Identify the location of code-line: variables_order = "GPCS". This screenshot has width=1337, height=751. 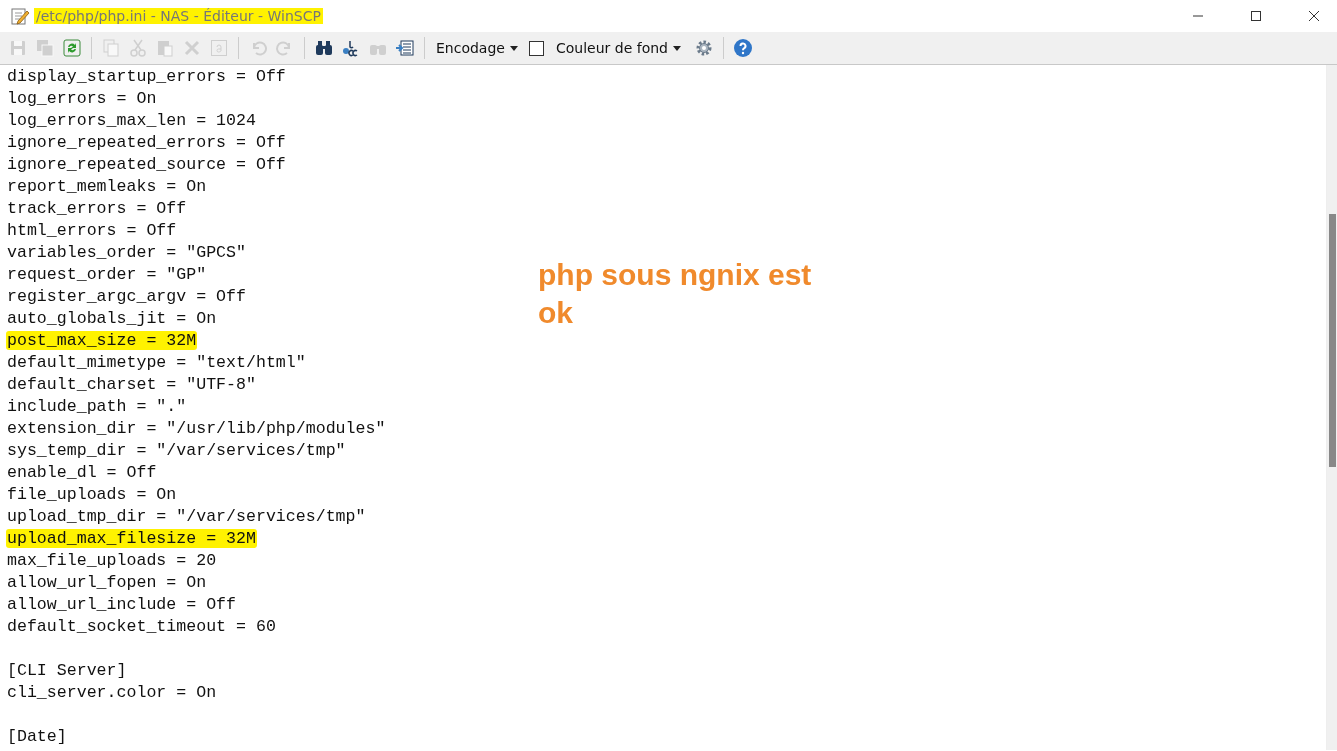
(126, 252).